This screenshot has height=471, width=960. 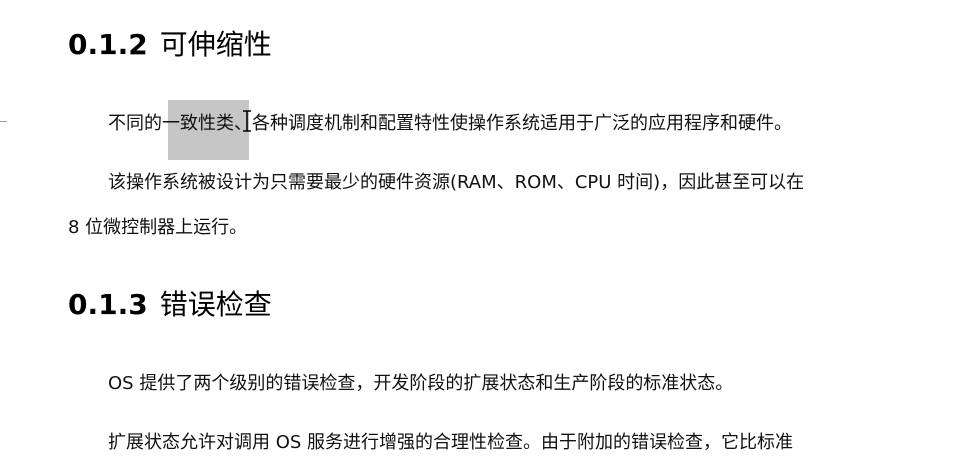 I want to click on paragraph-error-checking-2: 扩展状态允许对调用 OS 服务进行增强的合理性检查。由于附加的错误检查，它比标准, so click(x=450, y=443).